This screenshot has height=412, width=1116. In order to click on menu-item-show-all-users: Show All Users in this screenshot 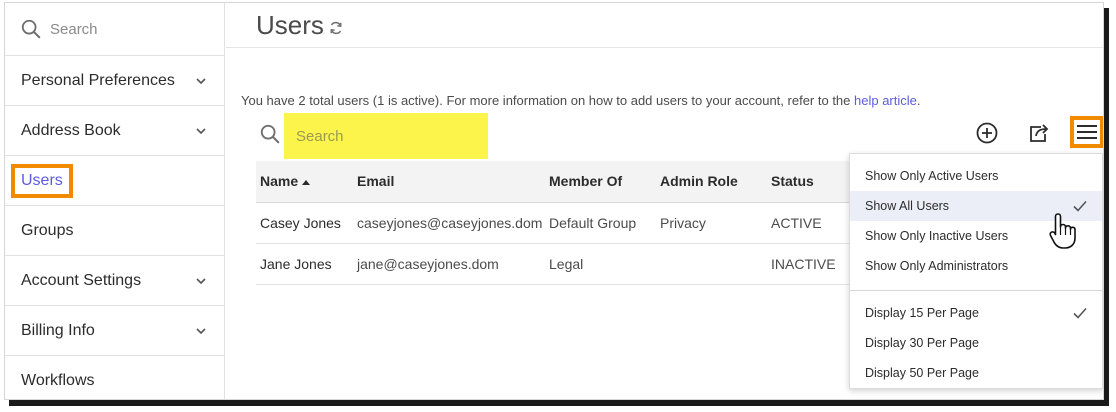, I will do `click(976, 206)`.